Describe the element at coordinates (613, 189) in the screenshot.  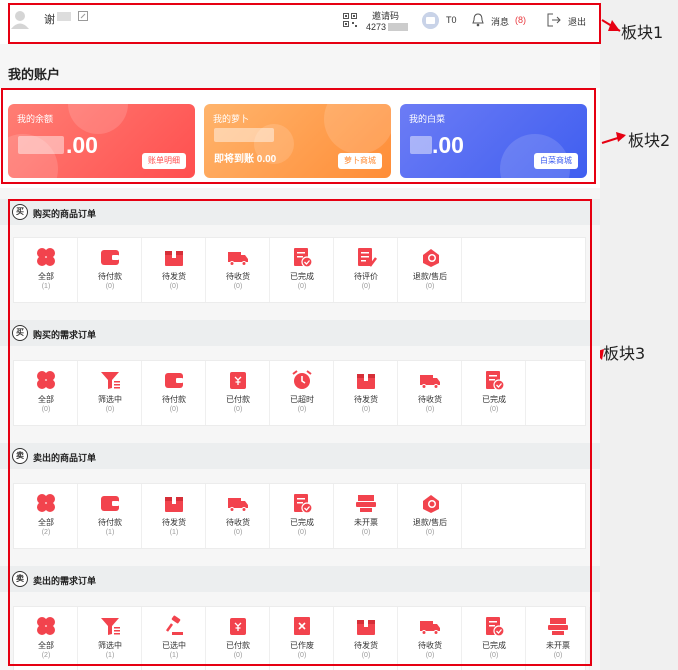
I see `annotation-arrows` at that location.